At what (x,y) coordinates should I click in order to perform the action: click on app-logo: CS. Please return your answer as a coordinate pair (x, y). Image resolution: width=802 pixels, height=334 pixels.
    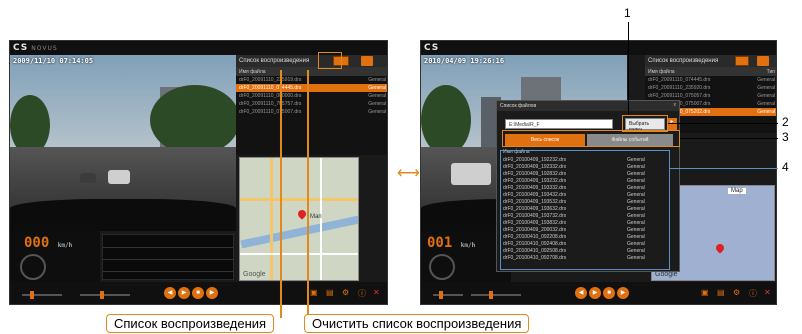
    Looking at the image, I should click on (432, 48).